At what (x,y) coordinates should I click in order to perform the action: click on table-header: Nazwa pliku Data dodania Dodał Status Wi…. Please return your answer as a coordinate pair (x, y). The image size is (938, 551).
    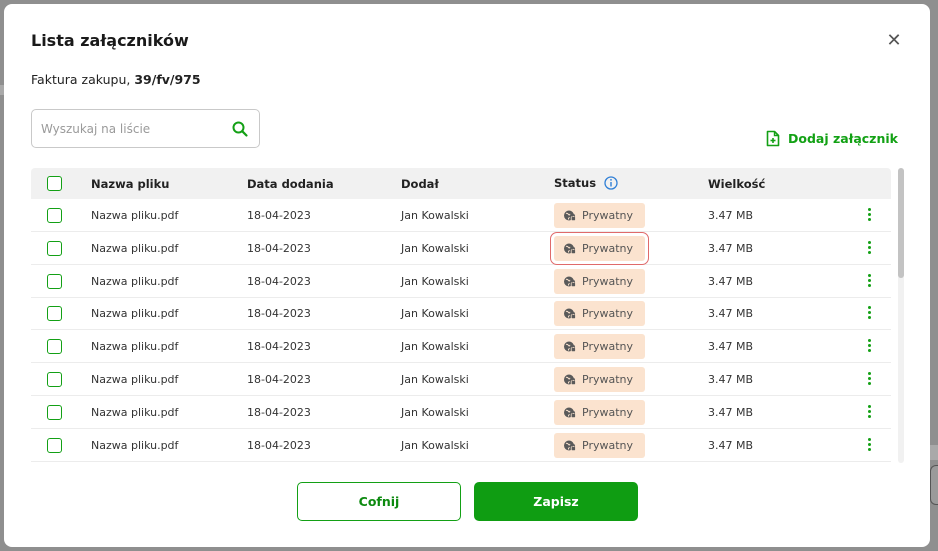
    Looking at the image, I should click on (461, 183).